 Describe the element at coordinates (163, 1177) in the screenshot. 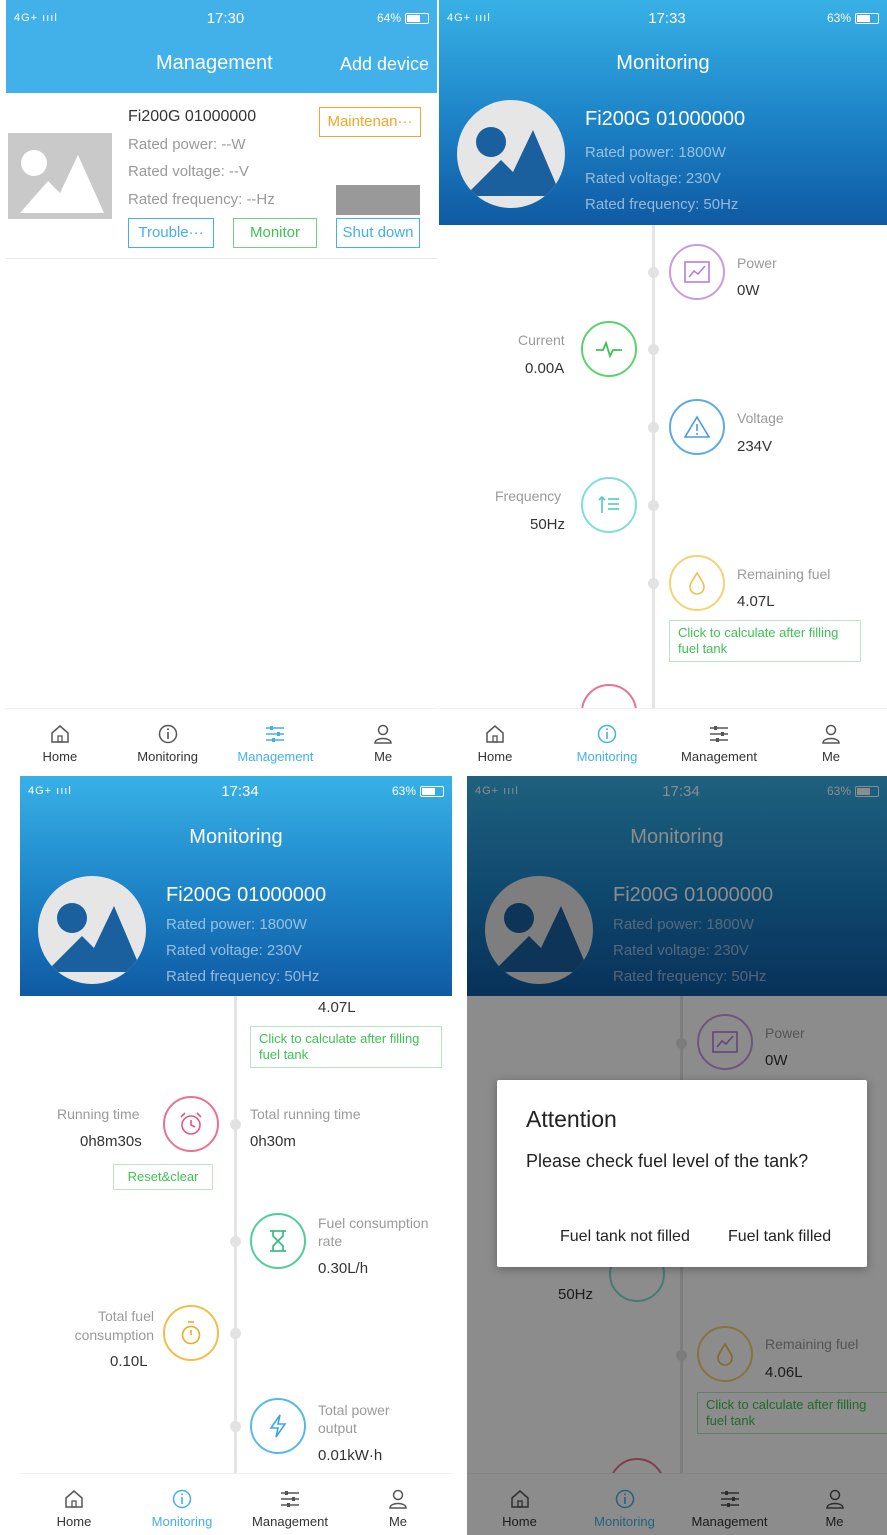

I see `reset-clear-button: Reset&clear` at that location.